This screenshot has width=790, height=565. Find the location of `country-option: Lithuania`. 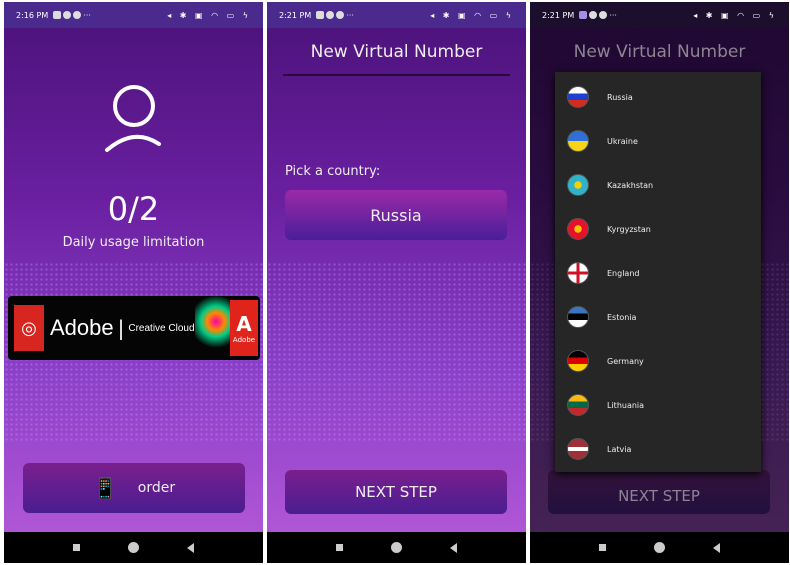

country-option: Lithuania is located at coordinates (658, 405).